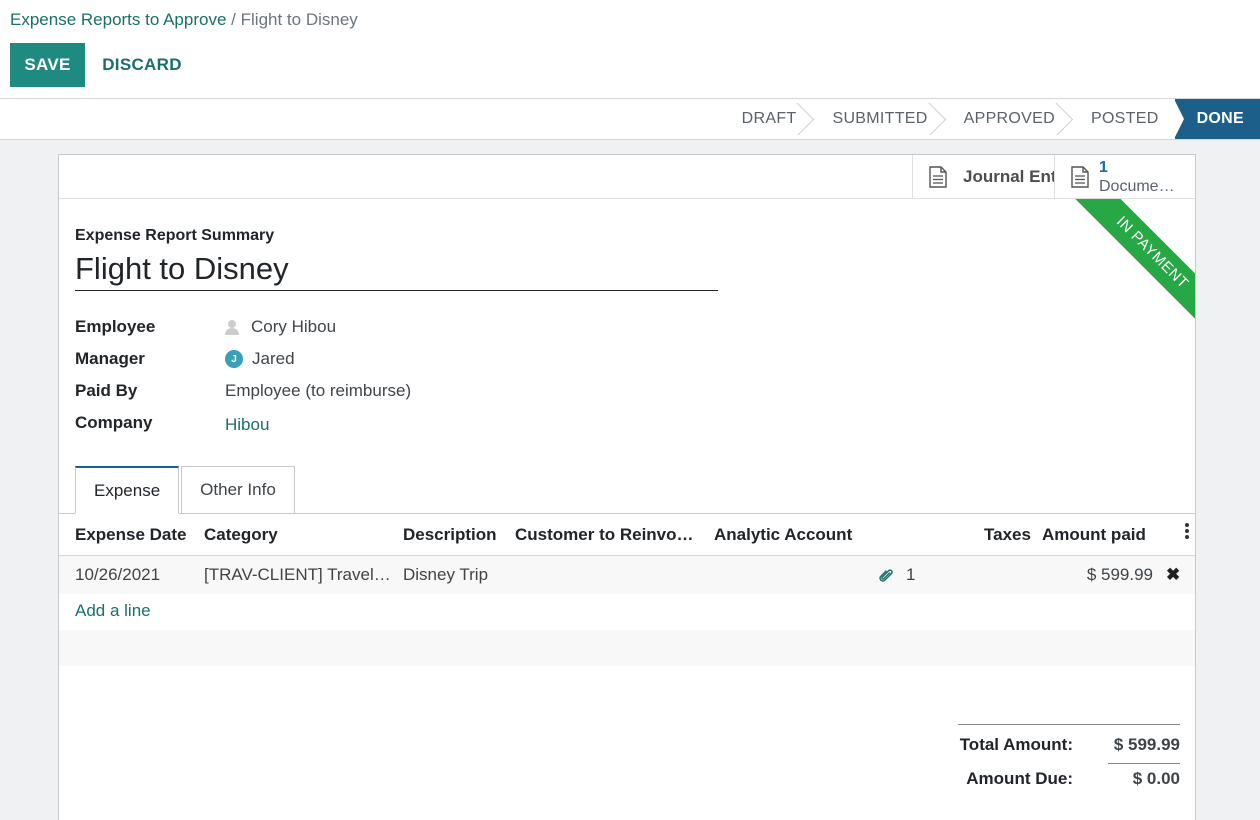  I want to click on column-expense-date: Expense Date, so click(135, 535).